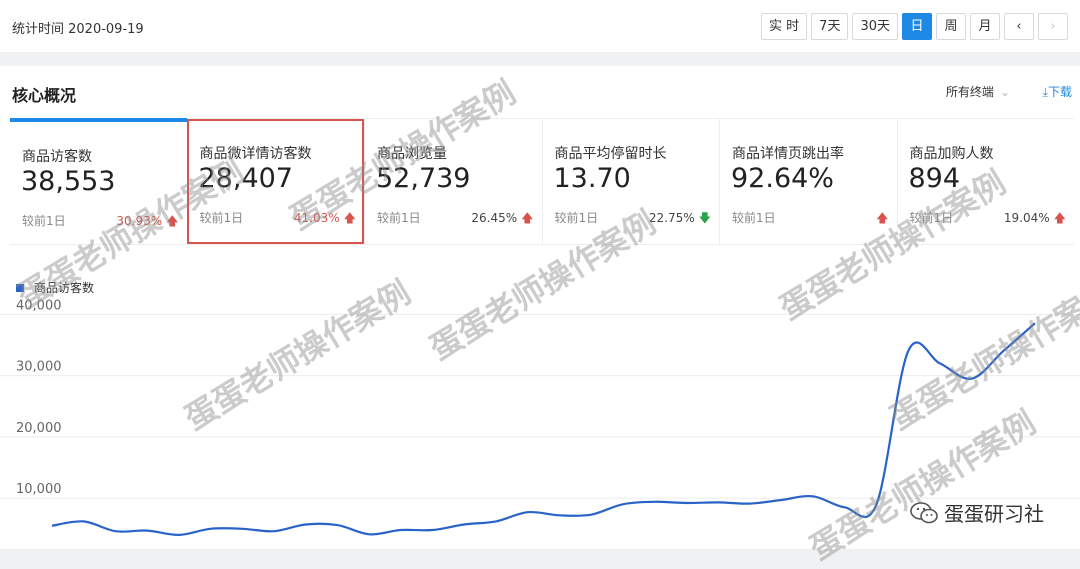 The height and width of the screenshot is (569, 1080). What do you see at coordinates (246, 178) in the screenshot?
I see `metric-card-value: 28,407` at bounding box center [246, 178].